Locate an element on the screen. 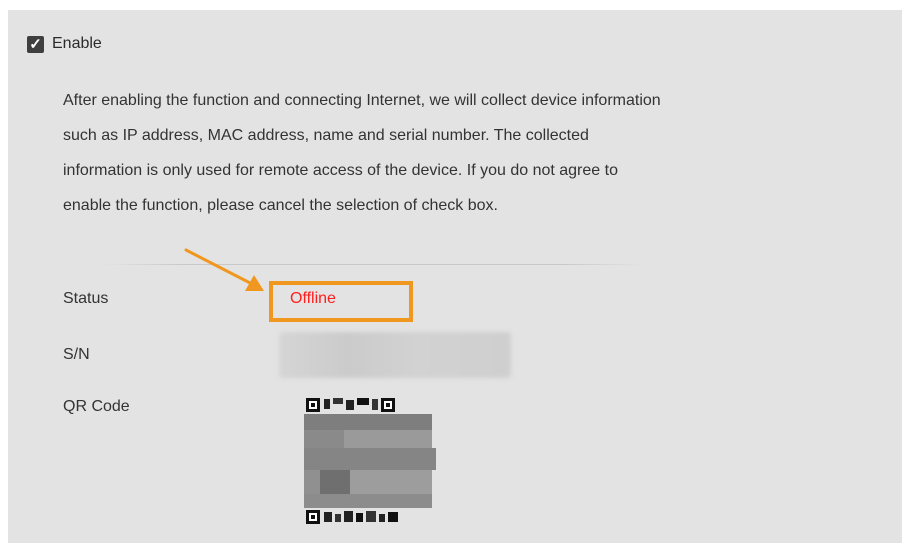  sn-value-redacted is located at coordinates (395, 355).